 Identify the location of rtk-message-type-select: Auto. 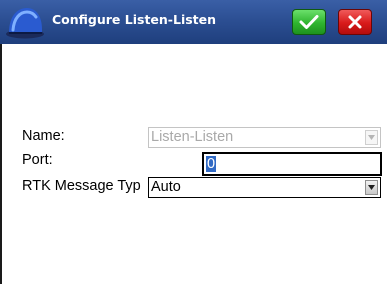
(264, 187).